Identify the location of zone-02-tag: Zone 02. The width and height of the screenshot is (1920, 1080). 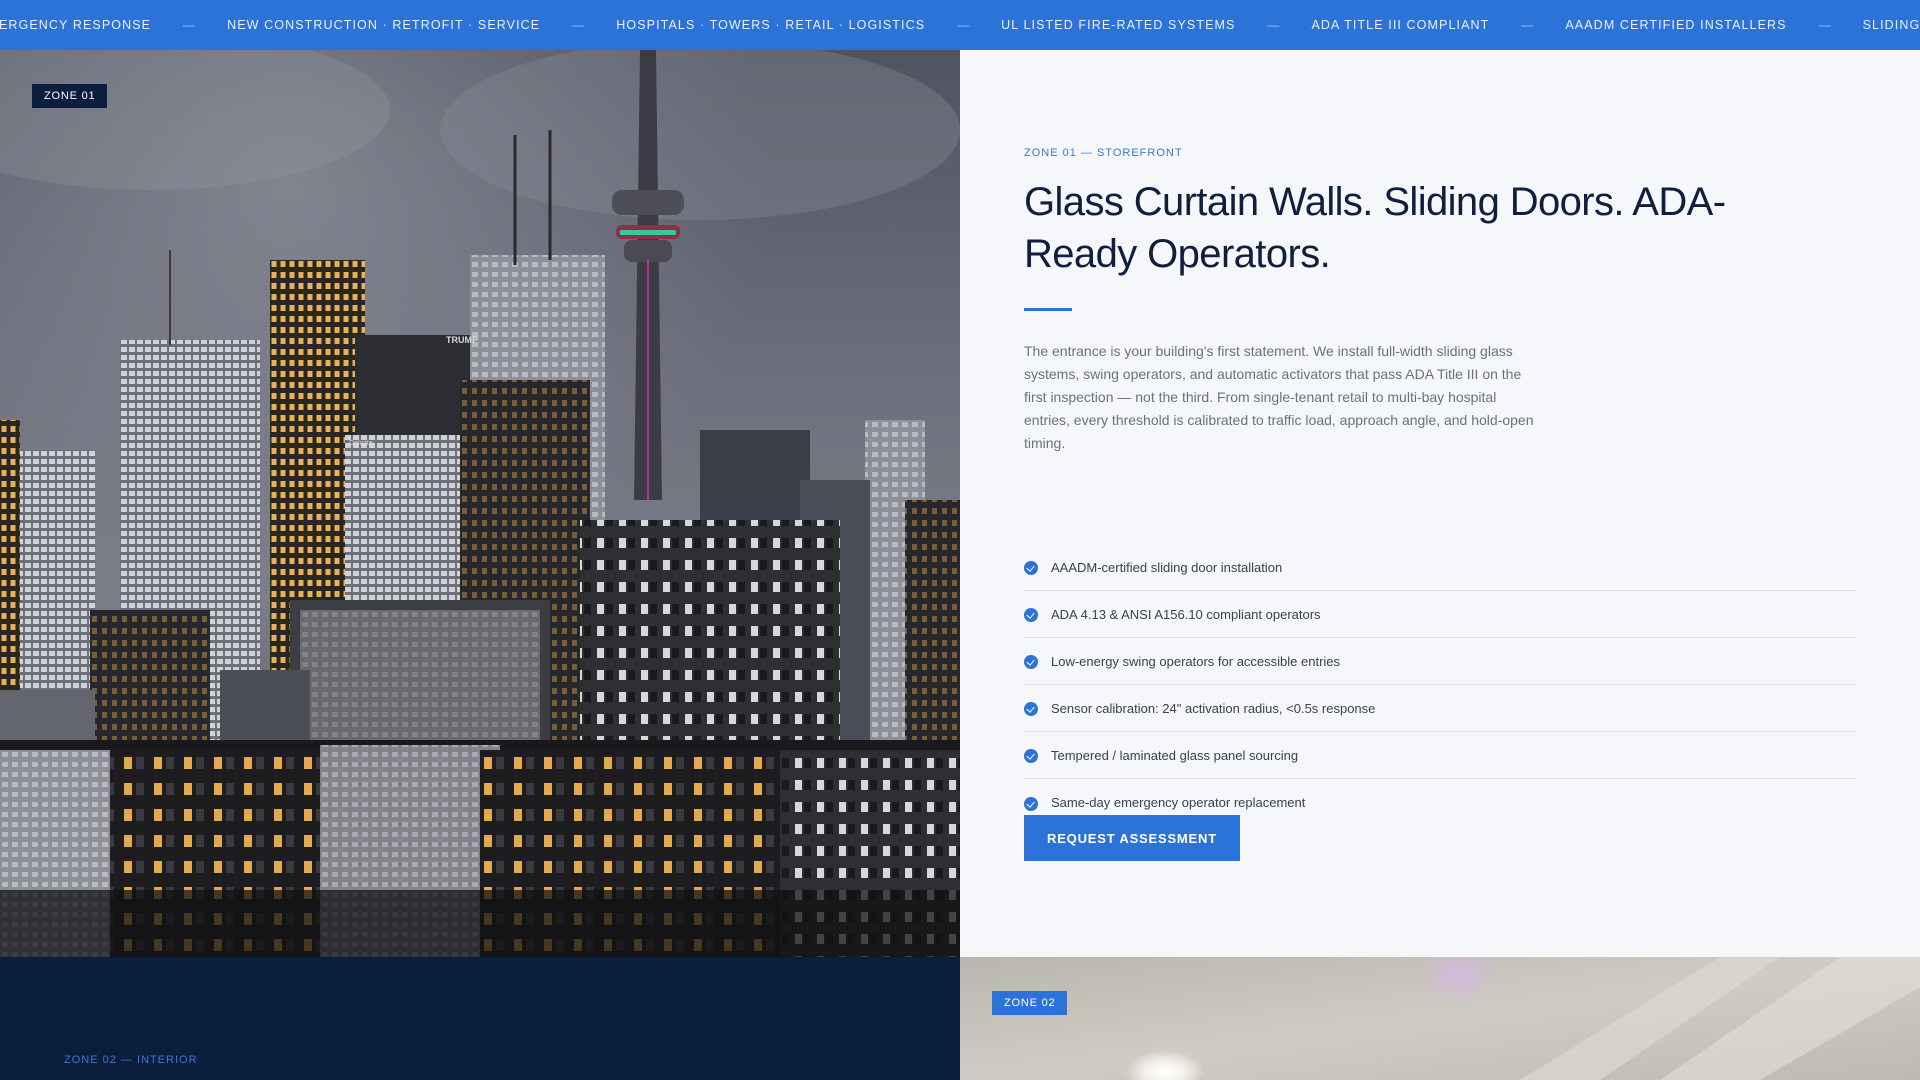
(1030, 1003).